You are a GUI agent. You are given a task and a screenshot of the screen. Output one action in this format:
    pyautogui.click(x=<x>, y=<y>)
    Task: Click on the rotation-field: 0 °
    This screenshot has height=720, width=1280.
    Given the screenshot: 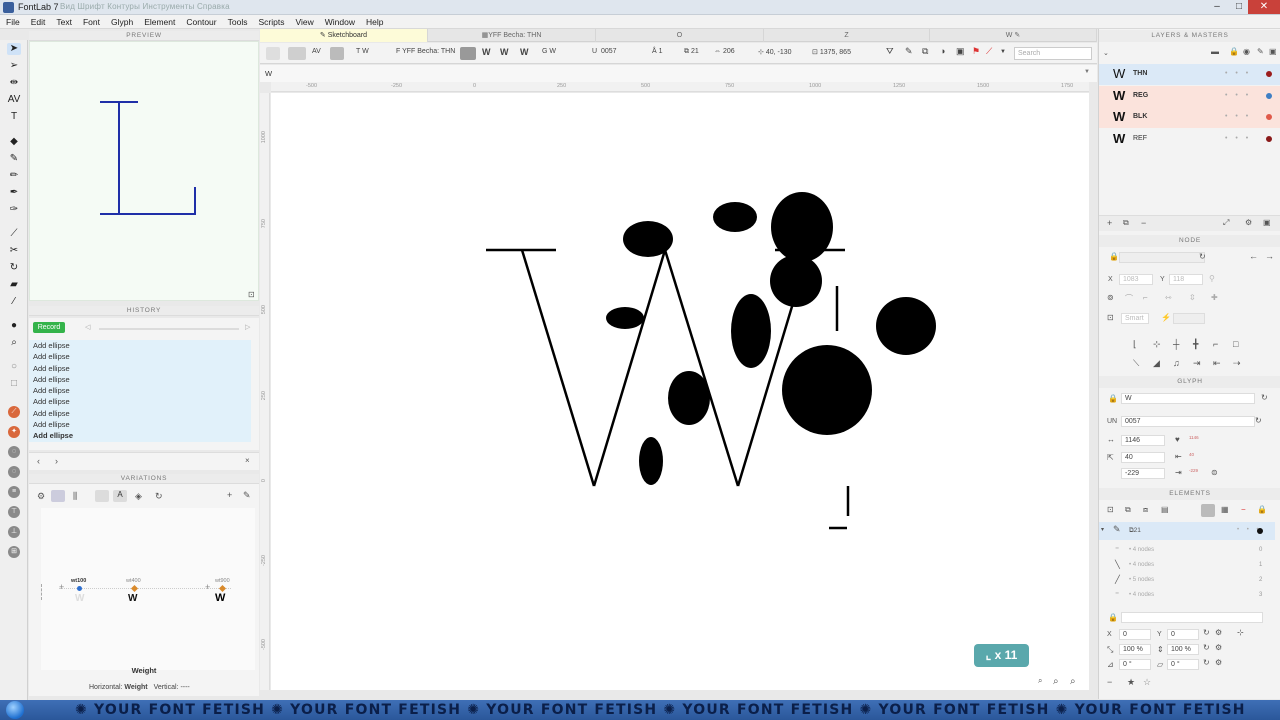 What is the action you would take?
    pyautogui.click(x=1135, y=664)
    